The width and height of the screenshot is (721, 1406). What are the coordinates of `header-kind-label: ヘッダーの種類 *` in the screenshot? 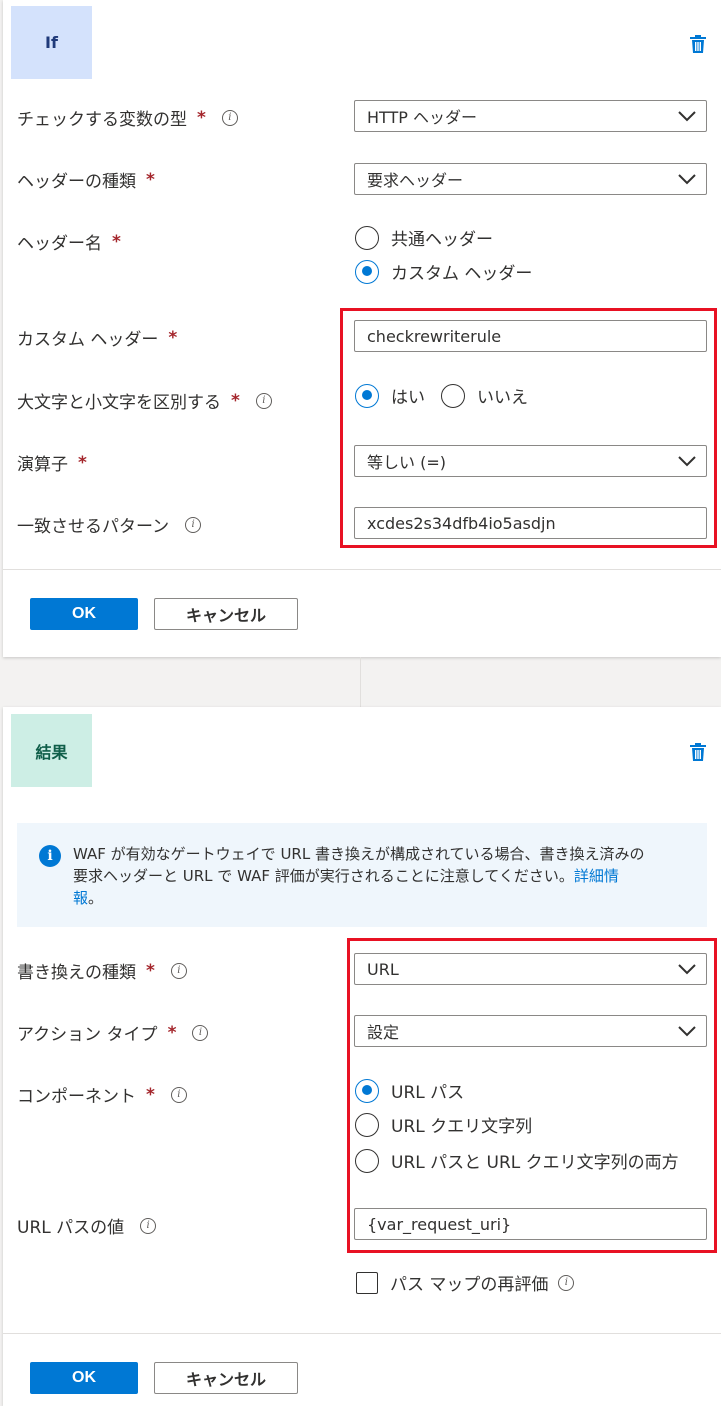 It's located at (86, 181).